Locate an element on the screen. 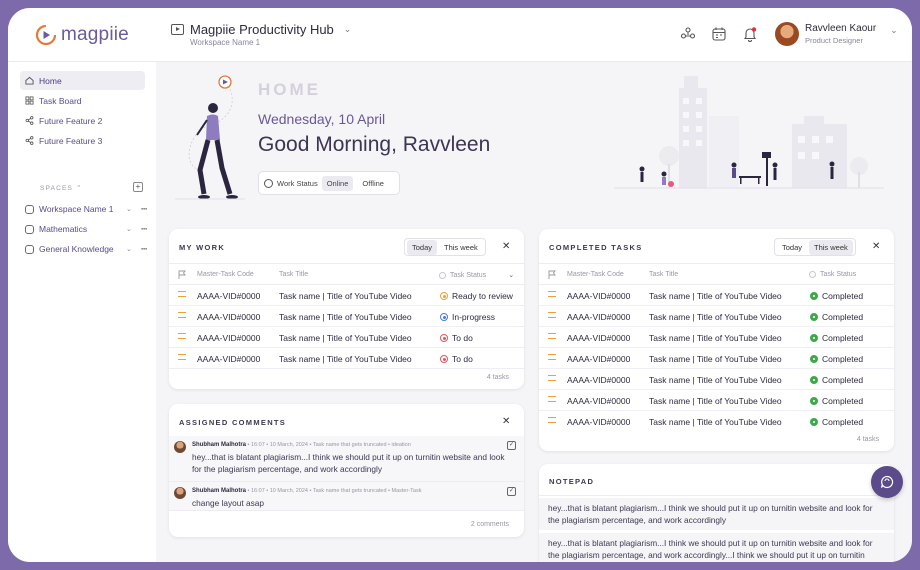 Image resolution: width=920 pixels, height=570 pixels. status-text: Ready to review is located at coordinates (482, 296).